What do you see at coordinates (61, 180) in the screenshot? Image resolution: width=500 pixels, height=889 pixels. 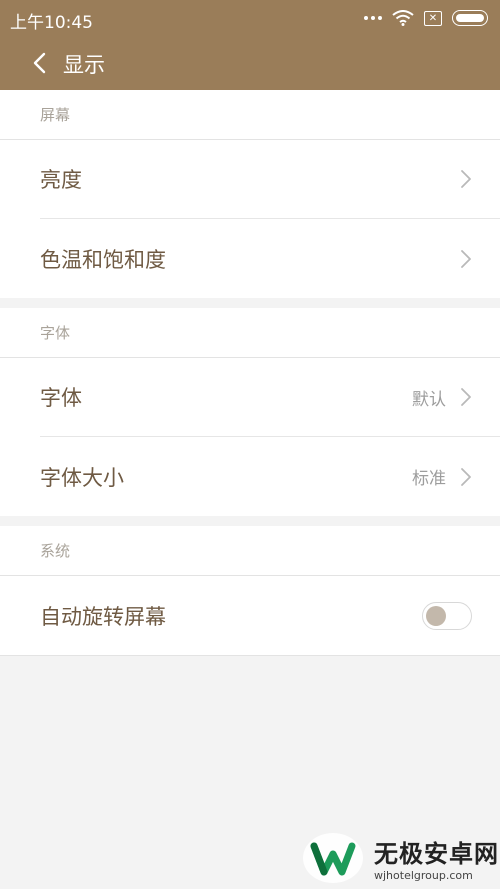 I see `row-label: 亮度` at bounding box center [61, 180].